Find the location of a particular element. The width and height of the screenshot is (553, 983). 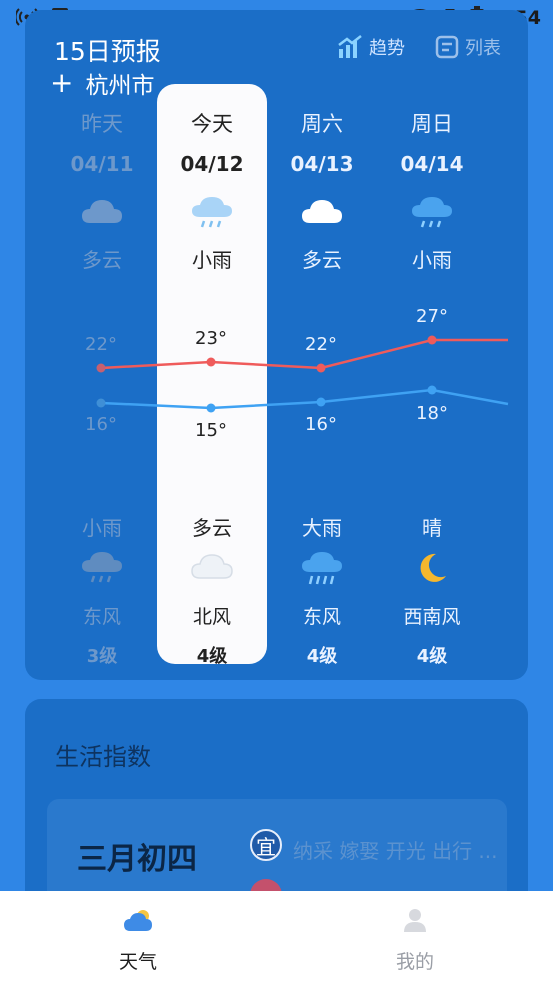

high-point-saturday is located at coordinates (321, 368).